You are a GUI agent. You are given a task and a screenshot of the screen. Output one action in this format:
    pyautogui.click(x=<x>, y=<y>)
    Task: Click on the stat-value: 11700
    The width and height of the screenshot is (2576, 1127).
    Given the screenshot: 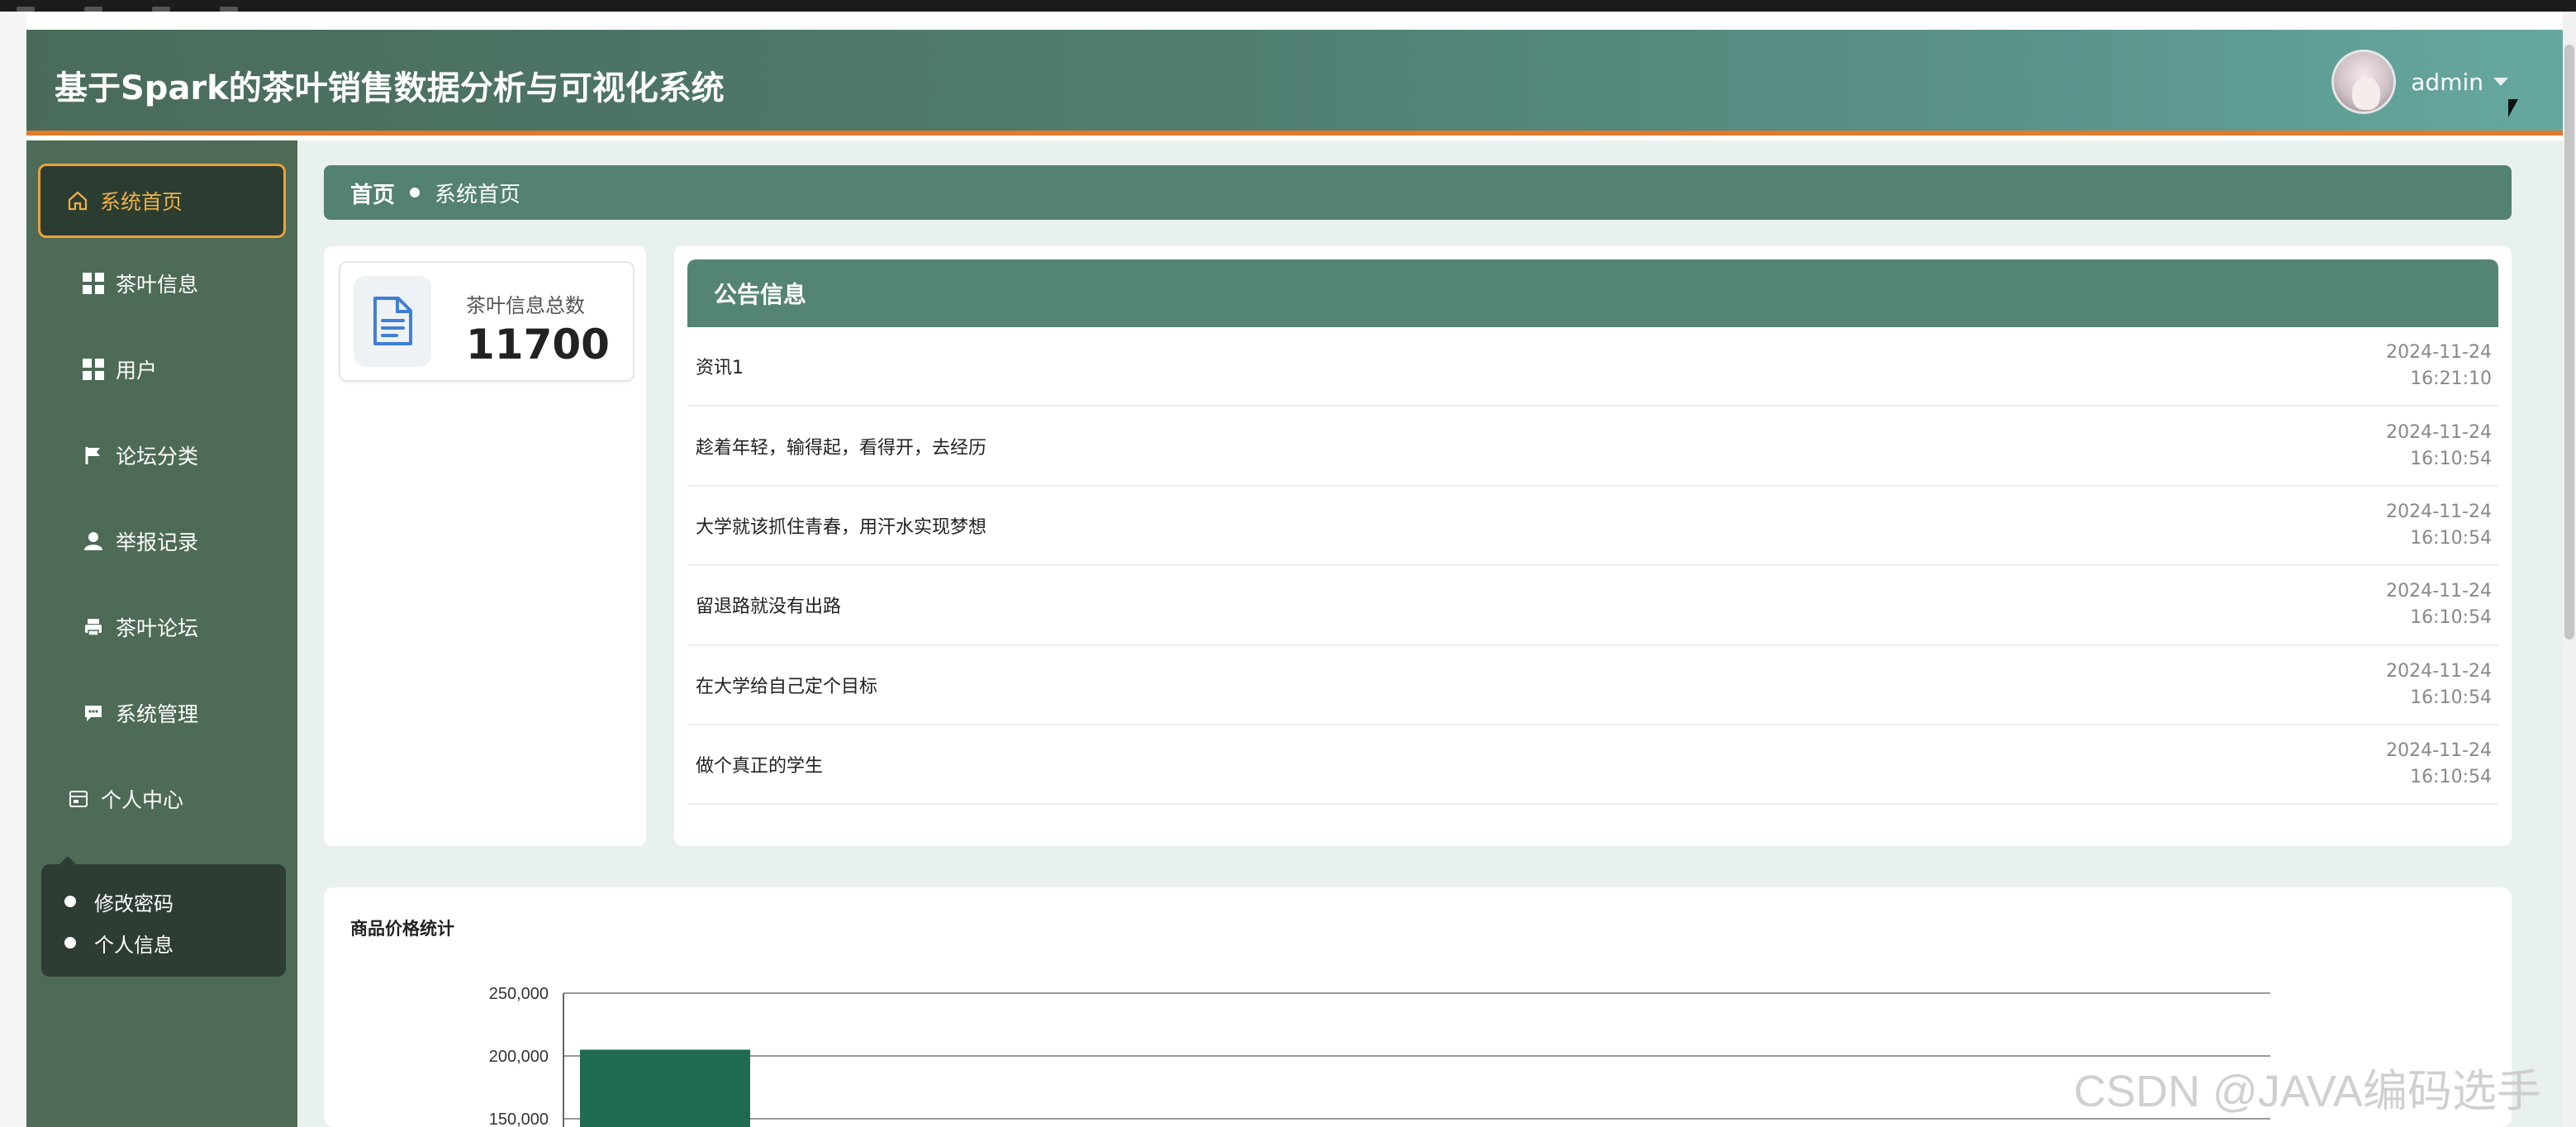 What is the action you would take?
    pyautogui.click(x=538, y=345)
    